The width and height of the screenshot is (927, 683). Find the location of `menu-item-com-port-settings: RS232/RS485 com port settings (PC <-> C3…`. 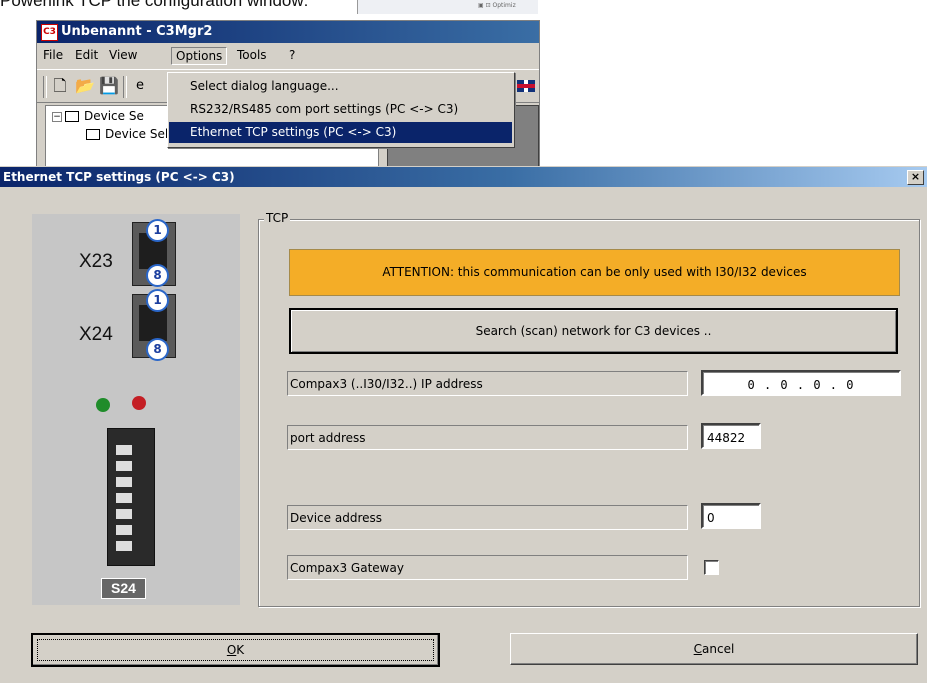

menu-item-com-port-settings: RS232/RS485 com port settings (PC <-> C3… is located at coordinates (340, 109).